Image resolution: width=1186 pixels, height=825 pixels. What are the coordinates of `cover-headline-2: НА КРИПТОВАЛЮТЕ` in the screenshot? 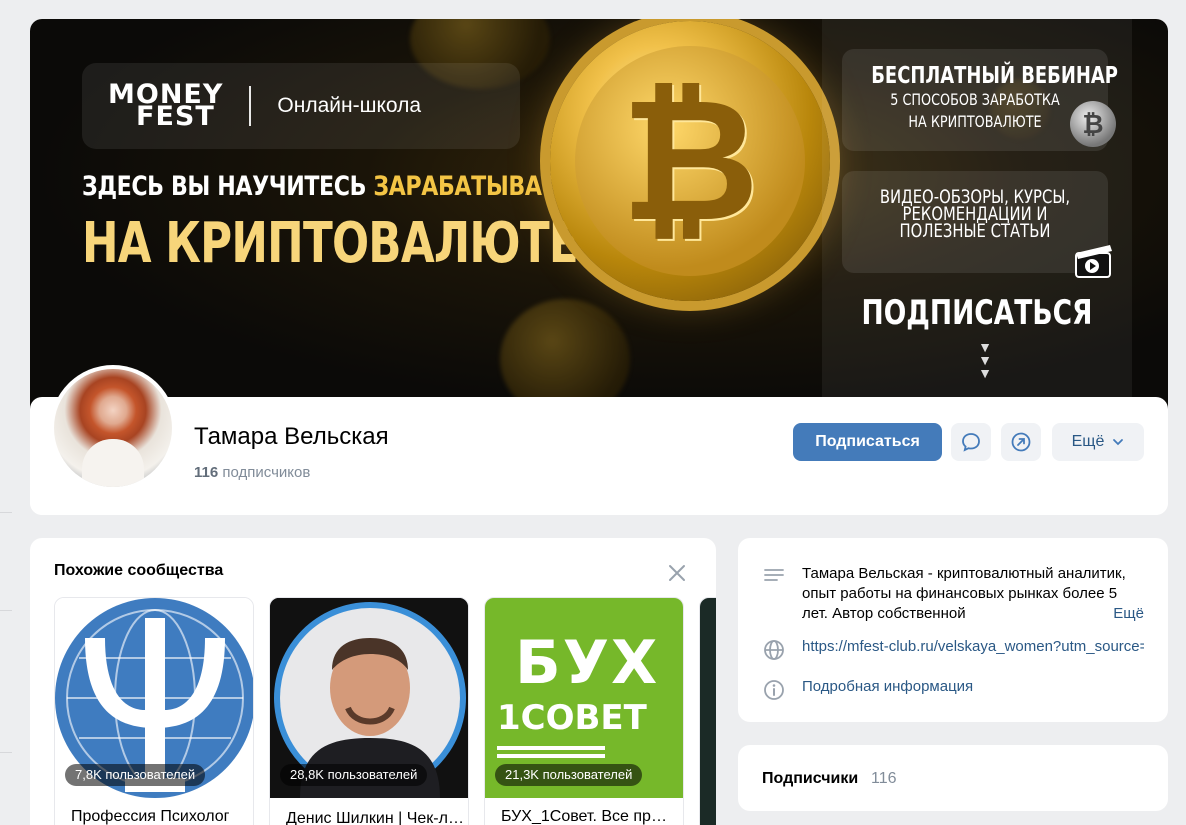 It's located at (330, 243).